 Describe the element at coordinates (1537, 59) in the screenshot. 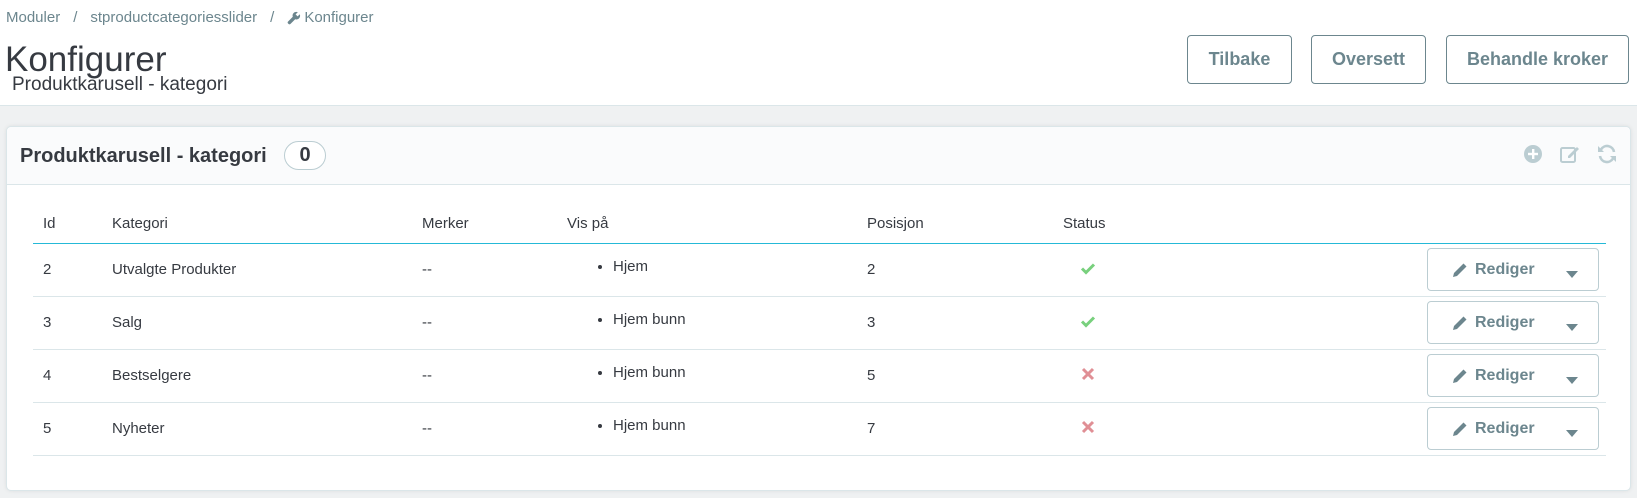

I see `manage-hooks-button: Behandle kroker` at that location.